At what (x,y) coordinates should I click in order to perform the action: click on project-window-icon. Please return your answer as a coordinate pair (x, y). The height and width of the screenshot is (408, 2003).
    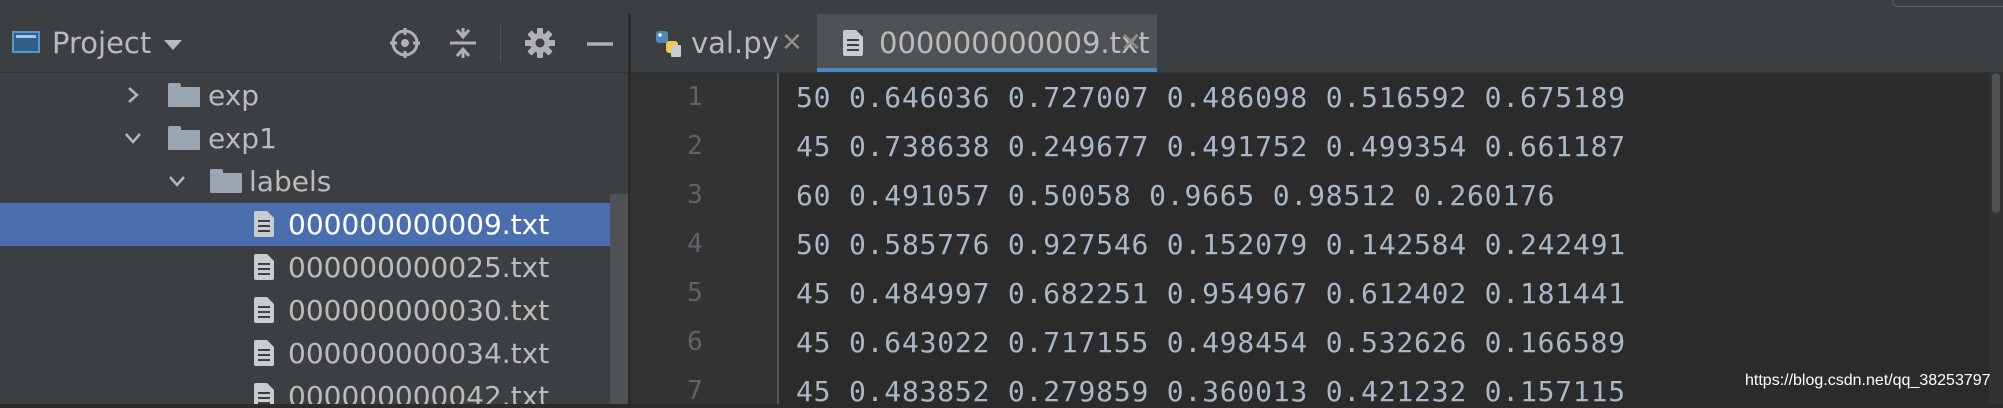
    Looking at the image, I should click on (26, 42).